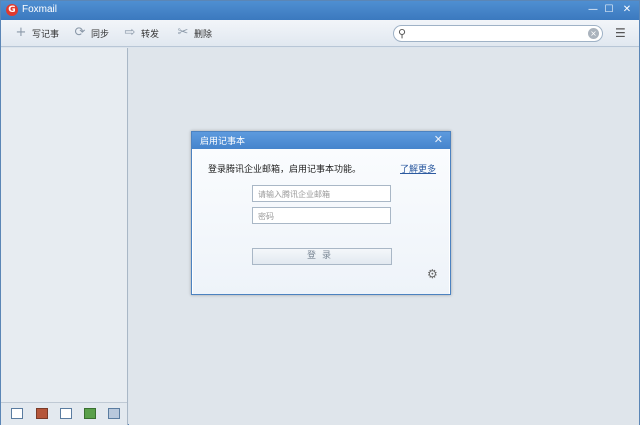  Describe the element at coordinates (42, 413) in the screenshot. I see `contacts-module-icon` at that location.